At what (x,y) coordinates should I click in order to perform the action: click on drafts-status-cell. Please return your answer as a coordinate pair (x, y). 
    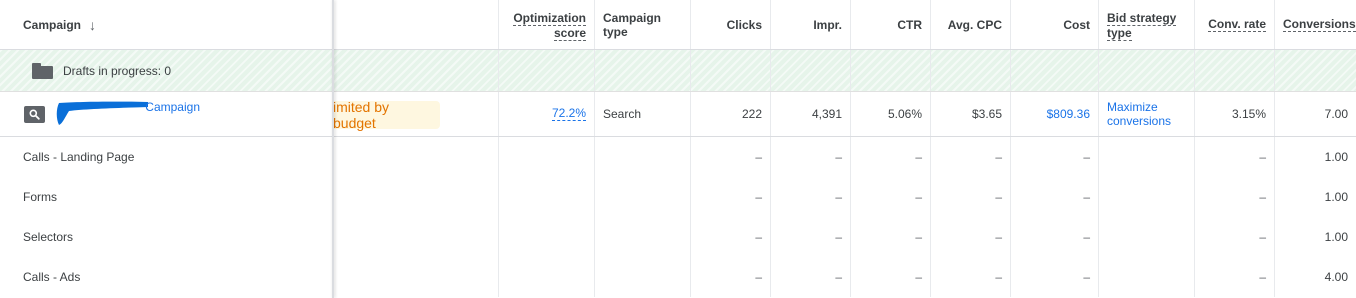
    Looking at the image, I should click on (415, 70).